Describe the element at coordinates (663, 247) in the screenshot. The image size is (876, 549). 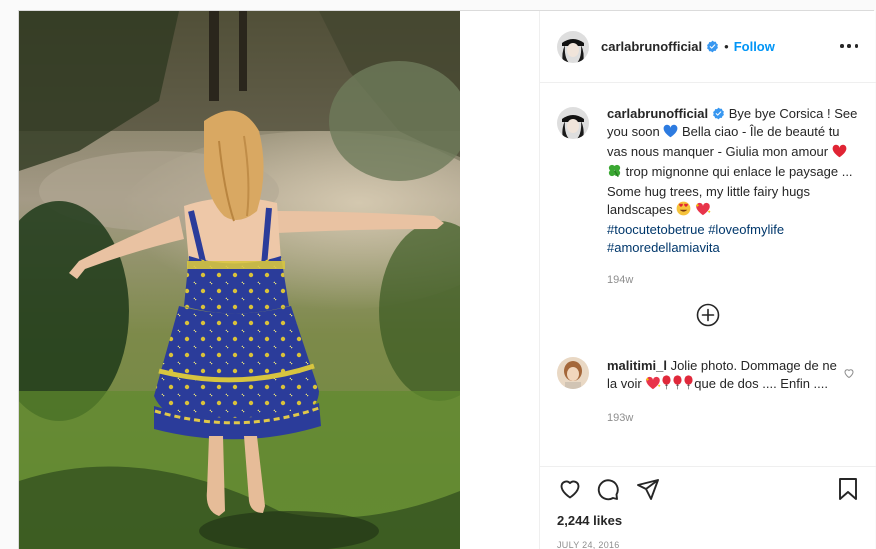
I see `hashtag-link: #amoredellamiavita` at that location.